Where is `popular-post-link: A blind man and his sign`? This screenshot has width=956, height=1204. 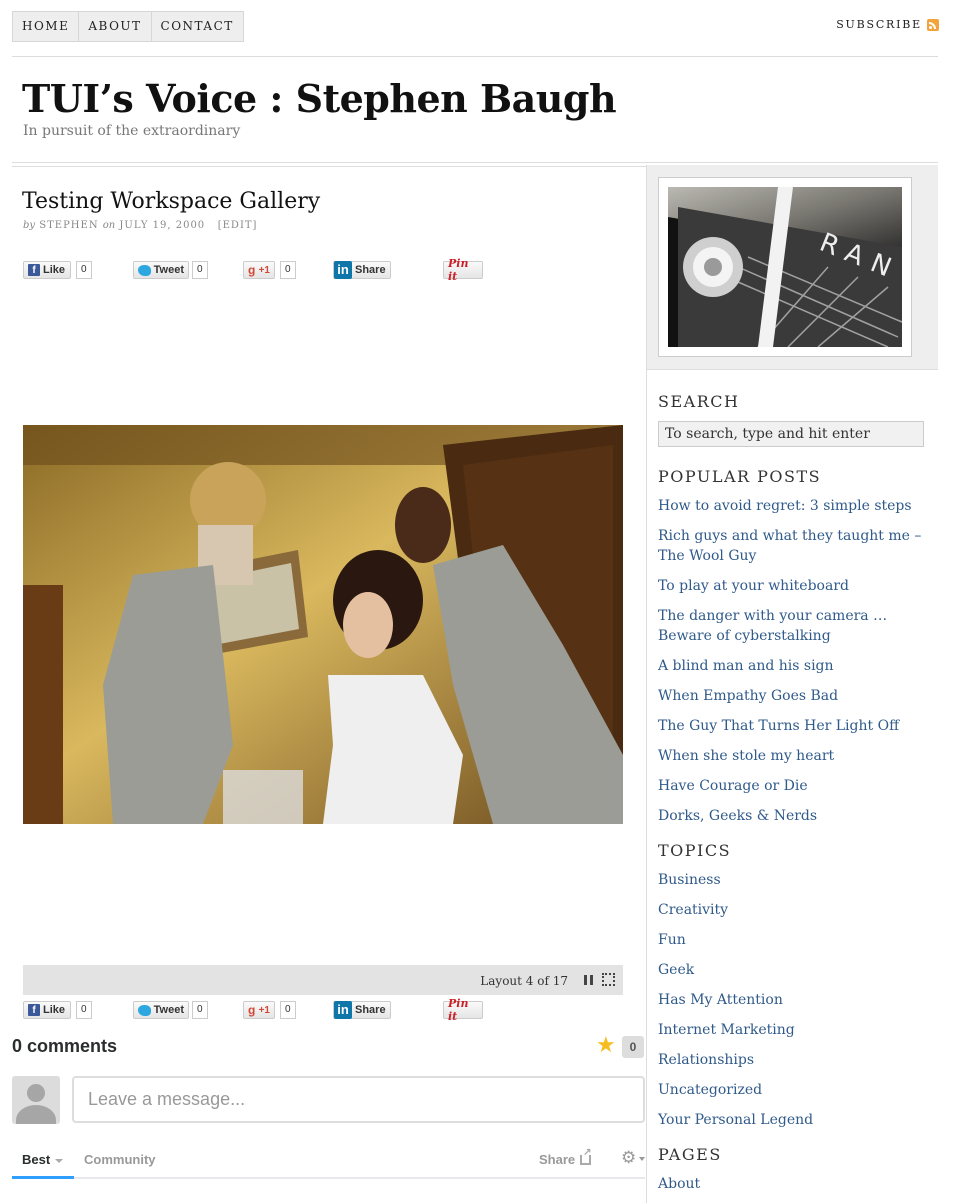
popular-post-link: A blind man and his sign is located at coordinates (793, 666).